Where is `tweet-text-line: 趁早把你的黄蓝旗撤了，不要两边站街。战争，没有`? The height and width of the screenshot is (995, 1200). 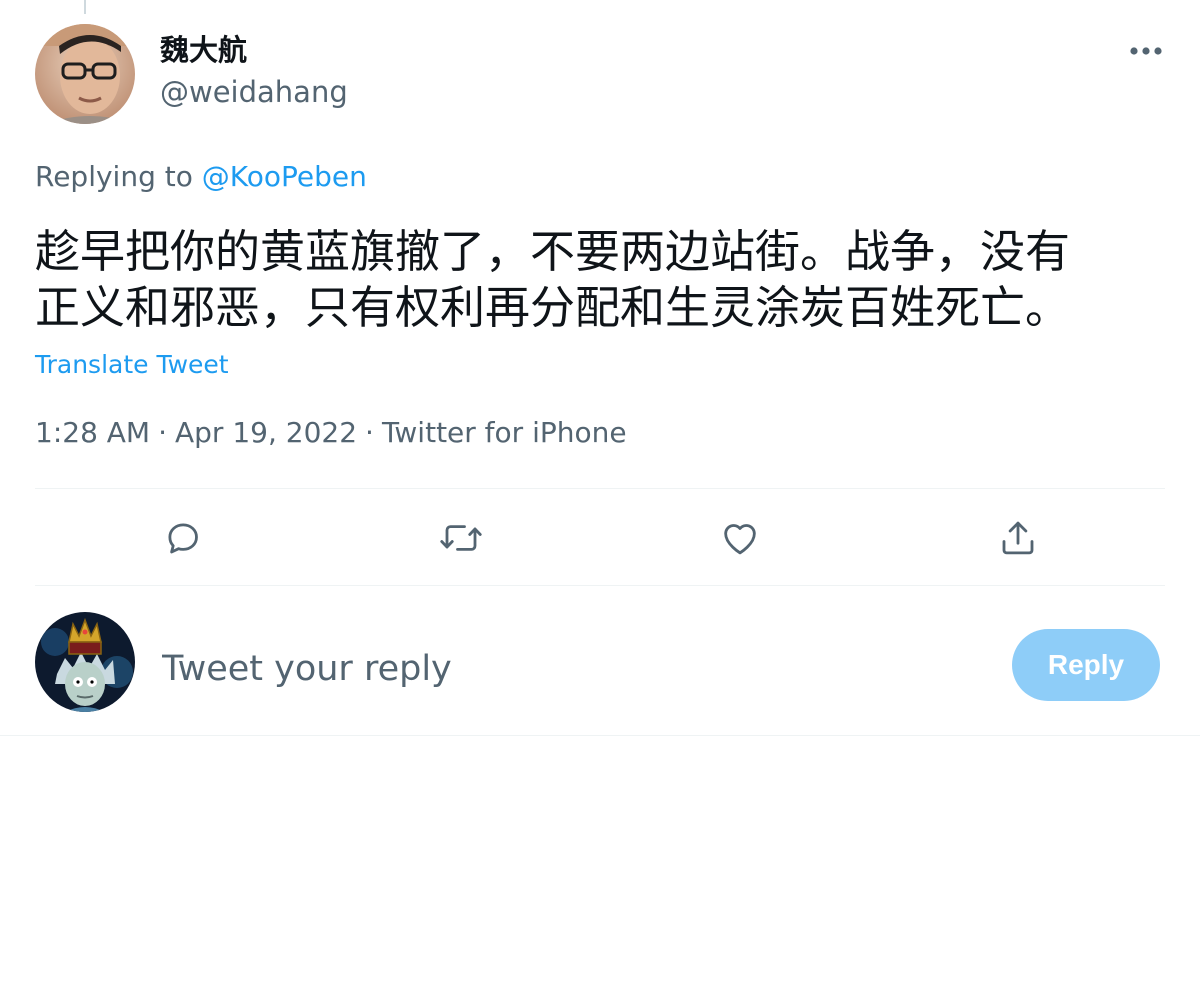
tweet-text-line: 趁早把你的黄蓝旗撤了，不要两边站街。战争，没有 is located at coordinates (553, 251).